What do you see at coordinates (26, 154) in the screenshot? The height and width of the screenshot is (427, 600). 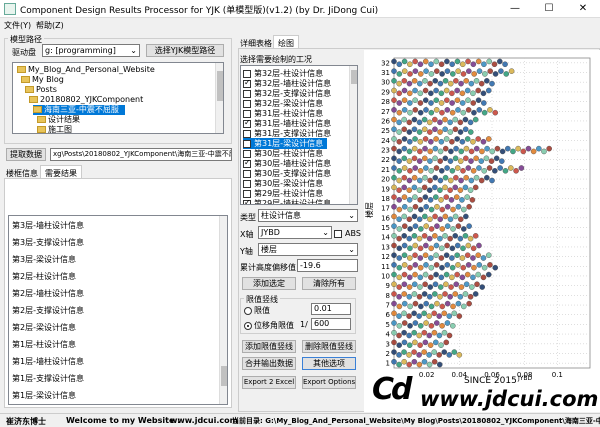 I see `extract-data-button: 提取数据` at bounding box center [26, 154].